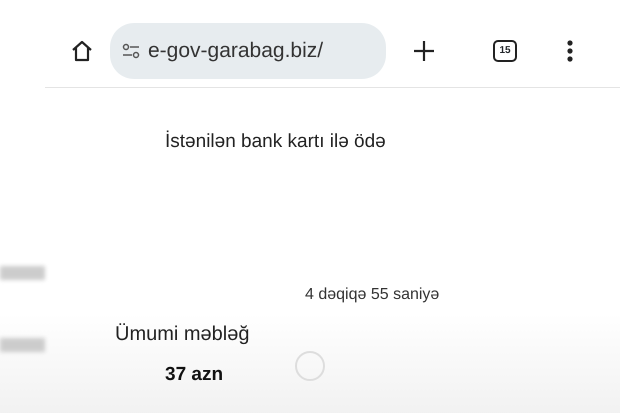  I want to click on countdown-timer: 4 dəqiqə 55 saniyə, so click(372, 294).